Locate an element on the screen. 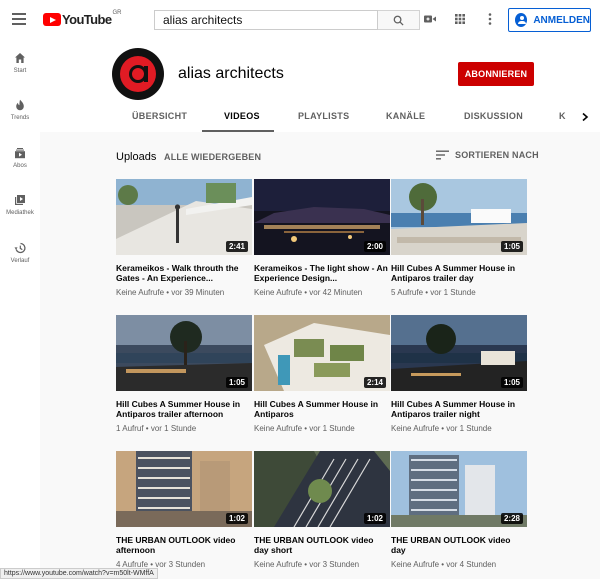 Image resolution: width=600 pixels, height=579 pixels. video-title: THE URBAN OUTLOOK video day short is located at coordinates (322, 545).